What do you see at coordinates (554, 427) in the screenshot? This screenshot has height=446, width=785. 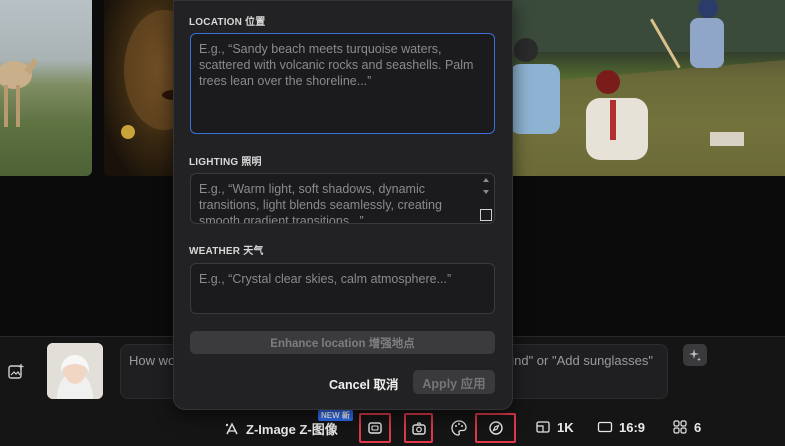 I see `resolution-selector: 1K` at bounding box center [554, 427].